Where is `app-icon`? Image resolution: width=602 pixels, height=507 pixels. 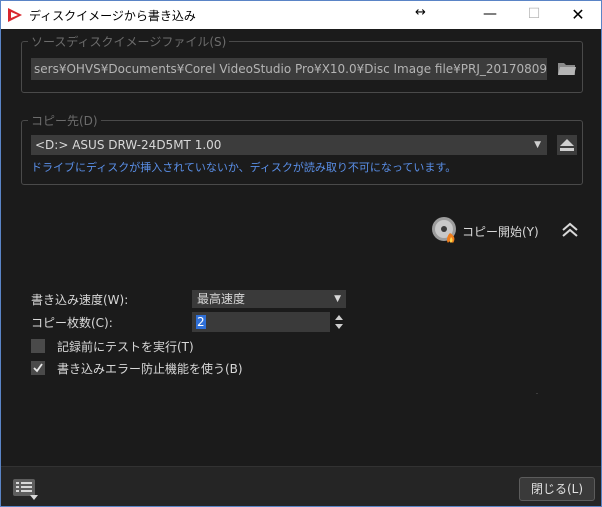 app-icon is located at coordinates (15, 15).